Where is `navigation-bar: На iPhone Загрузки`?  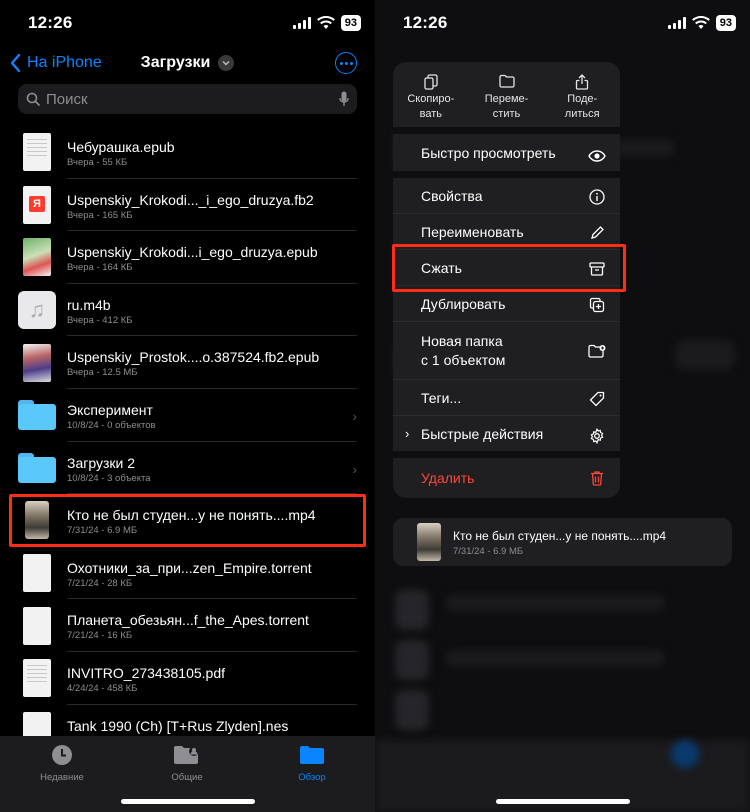
navigation-bar: На iPhone Загрузки is located at coordinates (187, 64).